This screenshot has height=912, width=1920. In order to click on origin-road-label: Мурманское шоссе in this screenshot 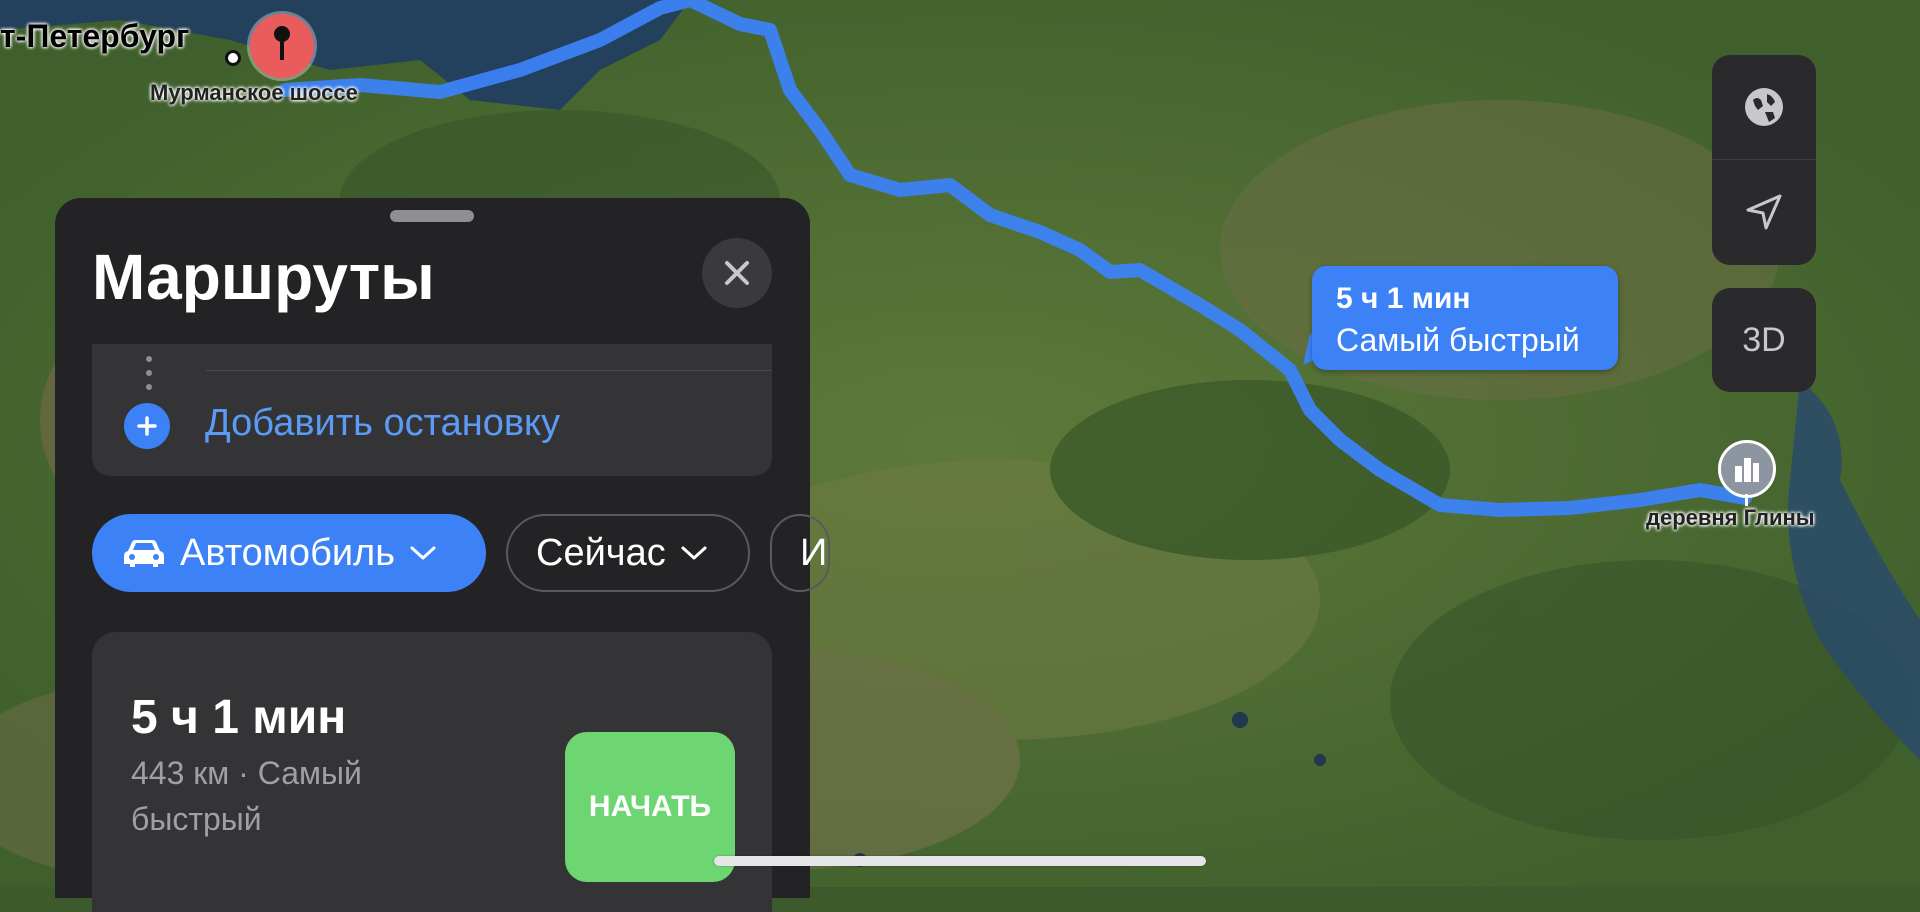, I will do `click(254, 92)`.